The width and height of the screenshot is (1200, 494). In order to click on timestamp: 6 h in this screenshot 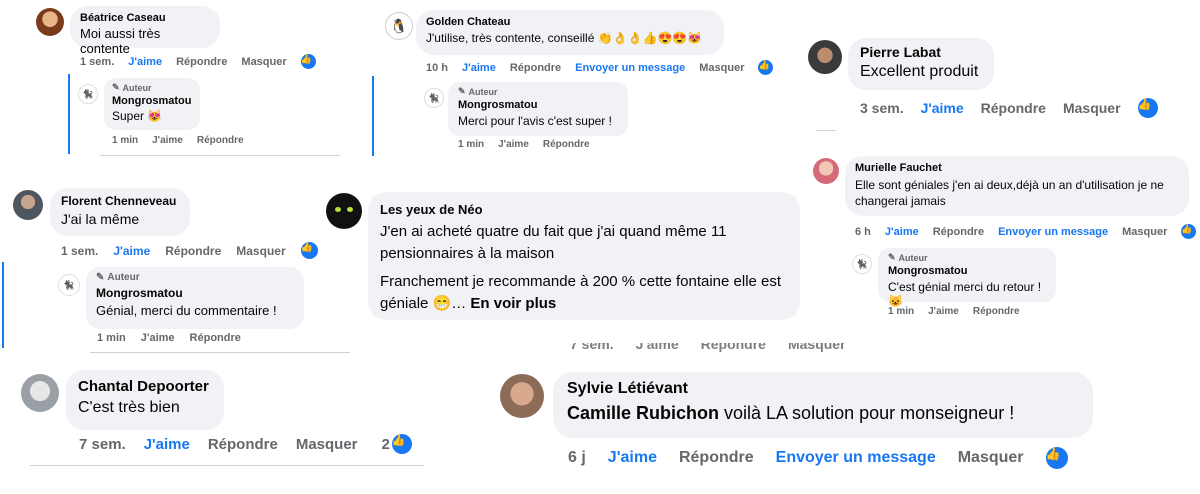, I will do `click(863, 232)`.